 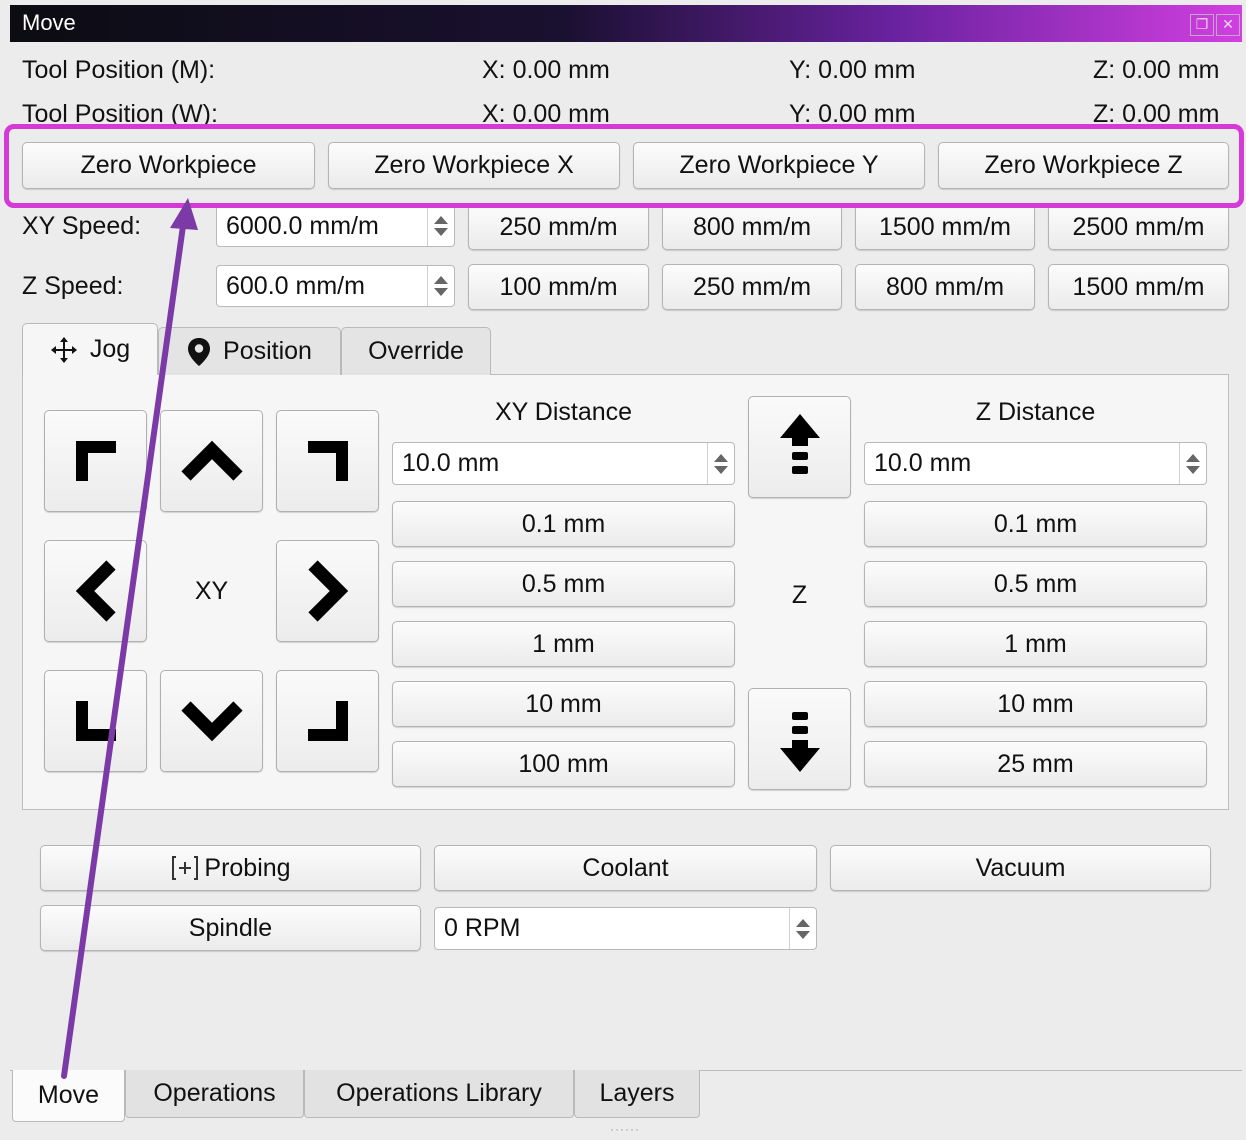 What do you see at coordinates (799, 594) in the screenshot?
I see `z-center-label: Z` at bounding box center [799, 594].